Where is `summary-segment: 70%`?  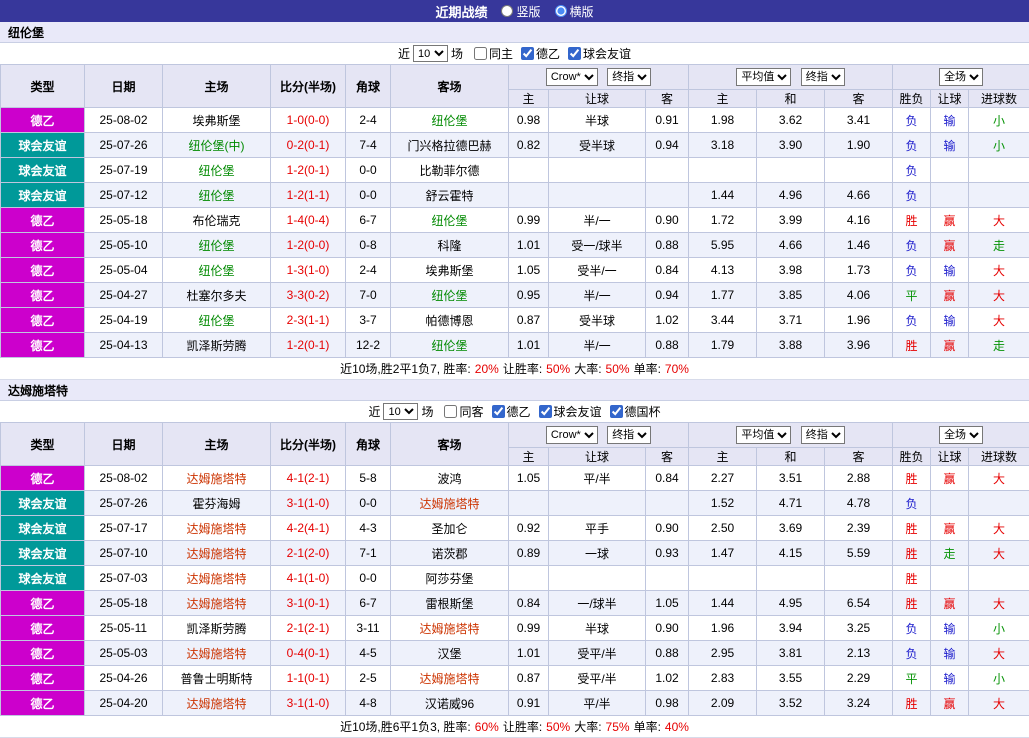 summary-segment: 70% is located at coordinates (677, 369).